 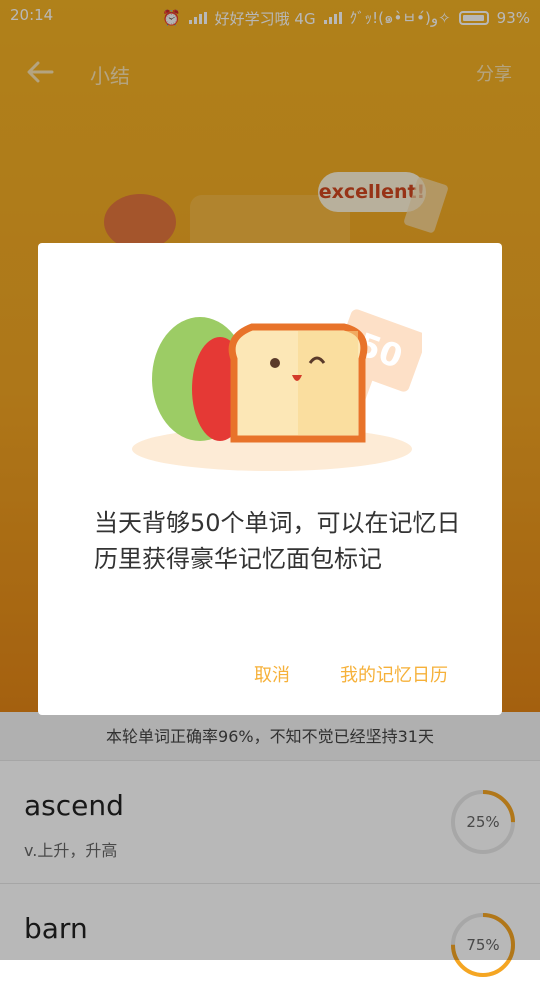 I want to click on toast-bread-icon: 50, so click(x=277, y=390).